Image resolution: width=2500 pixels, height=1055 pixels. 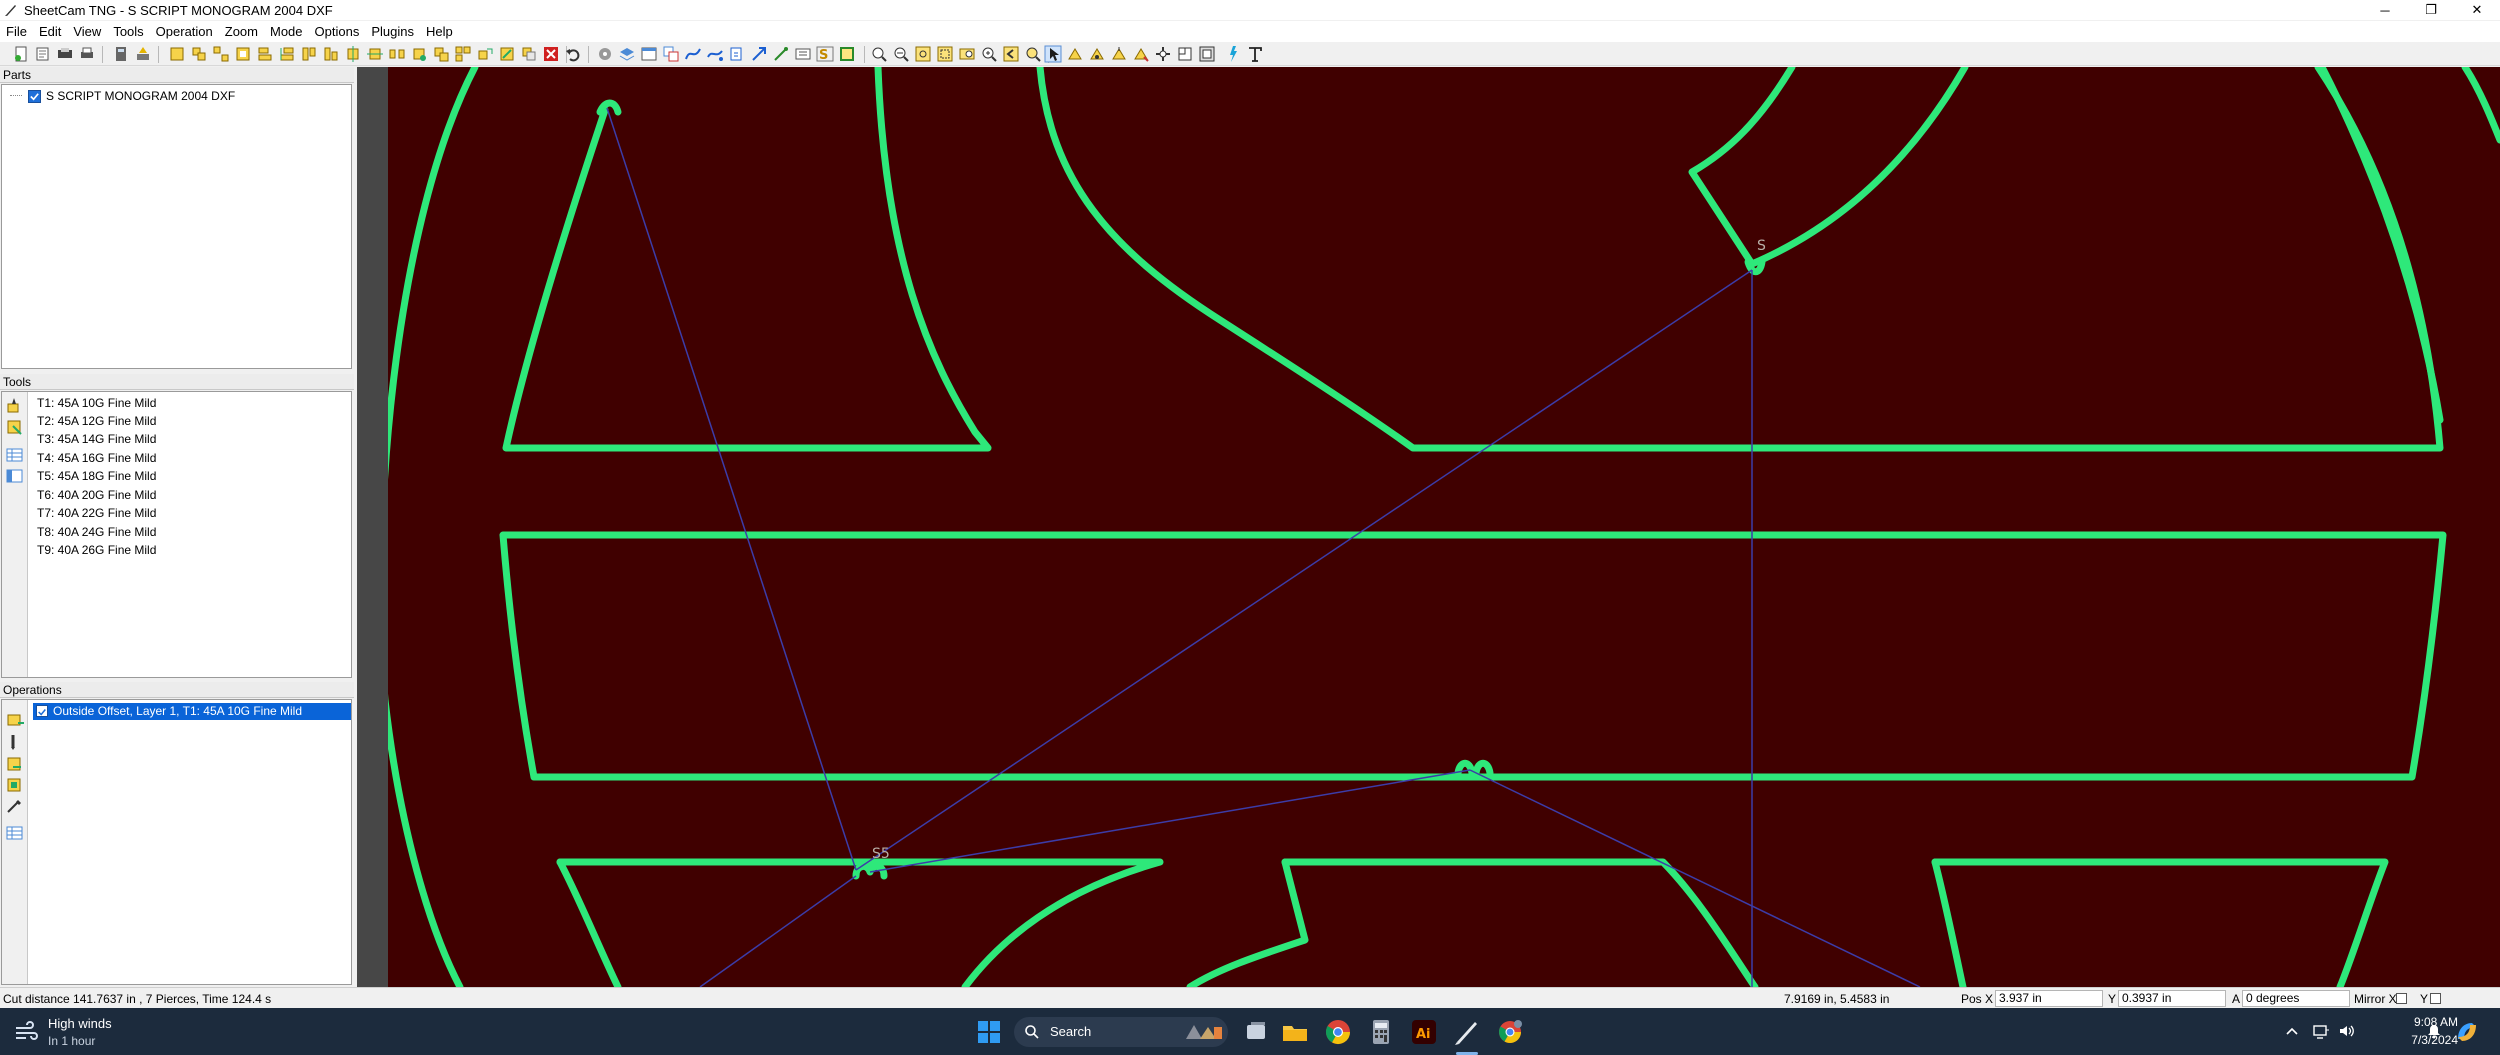 What do you see at coordinates (143, 54) in the screenshot?
I see `post-process-icon` at bounding box center [143, 54].